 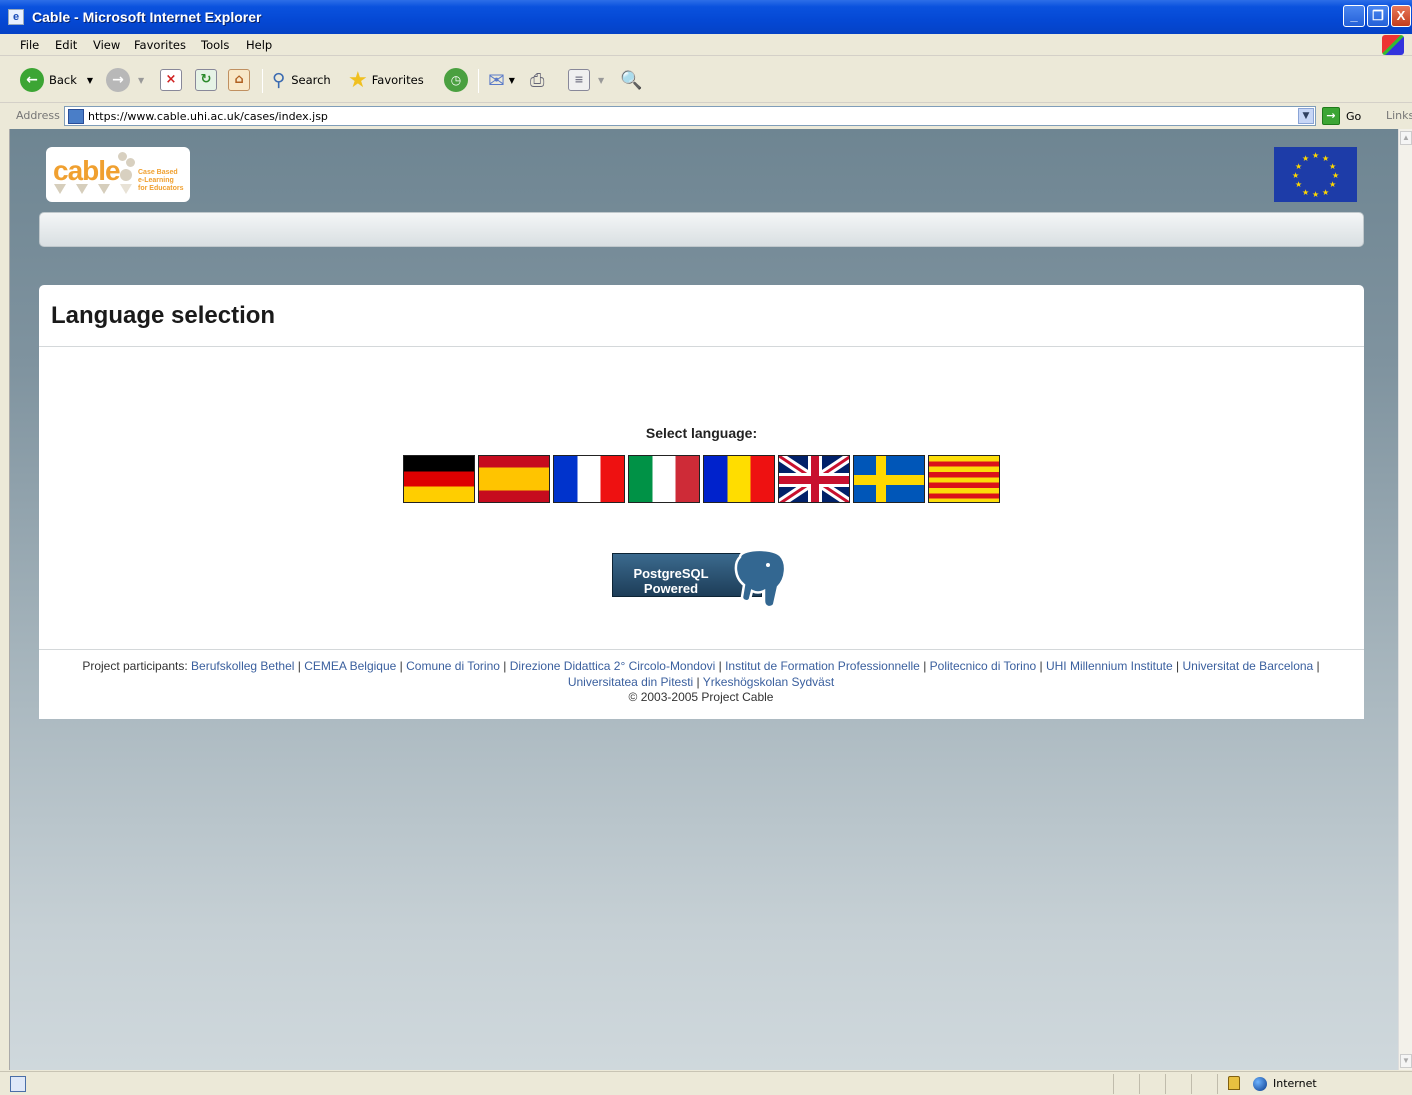 I want to click on edit-dropdown-icon: ▼, so click(x=601, y=80).